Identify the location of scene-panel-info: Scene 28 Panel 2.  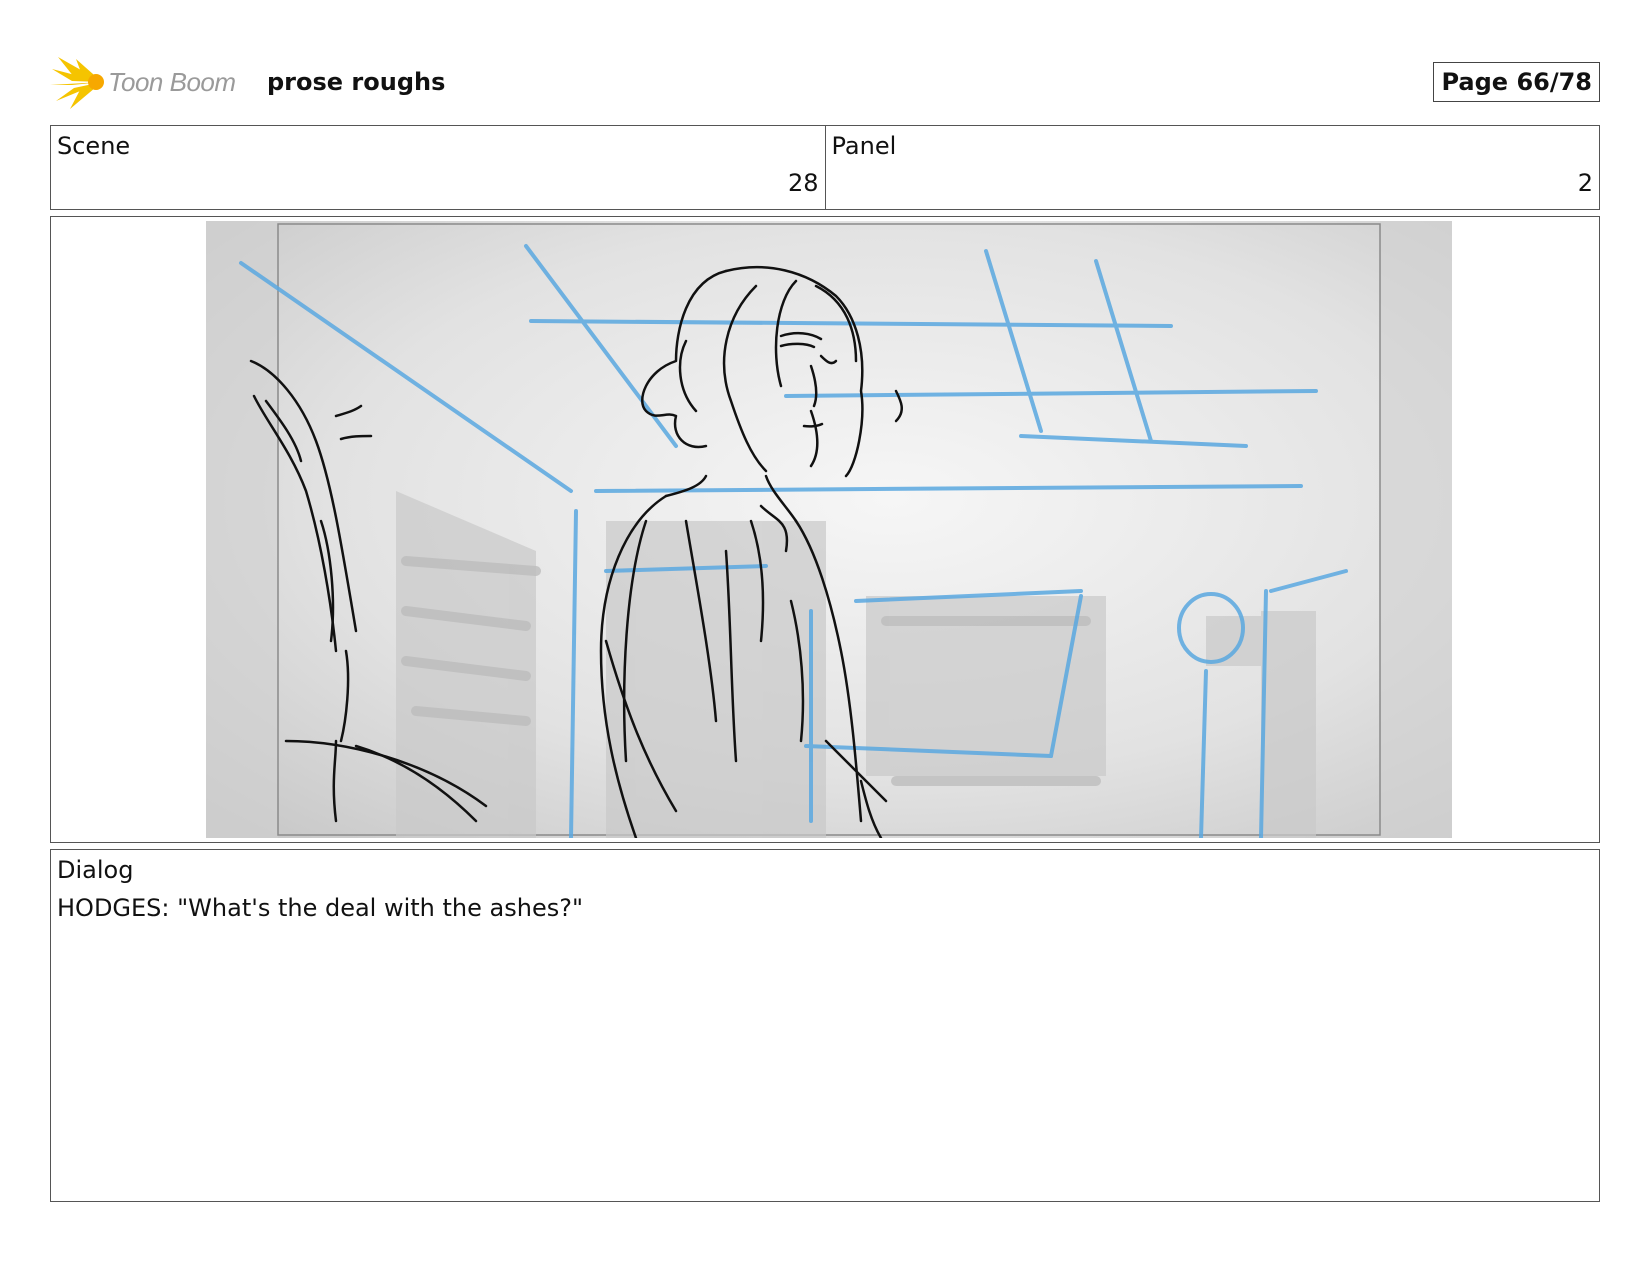
(825, 167).